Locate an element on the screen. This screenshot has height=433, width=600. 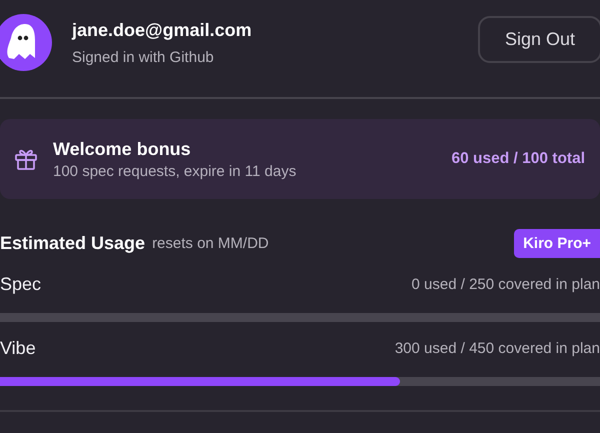
gift-icon is located at coordinates (26, 159).